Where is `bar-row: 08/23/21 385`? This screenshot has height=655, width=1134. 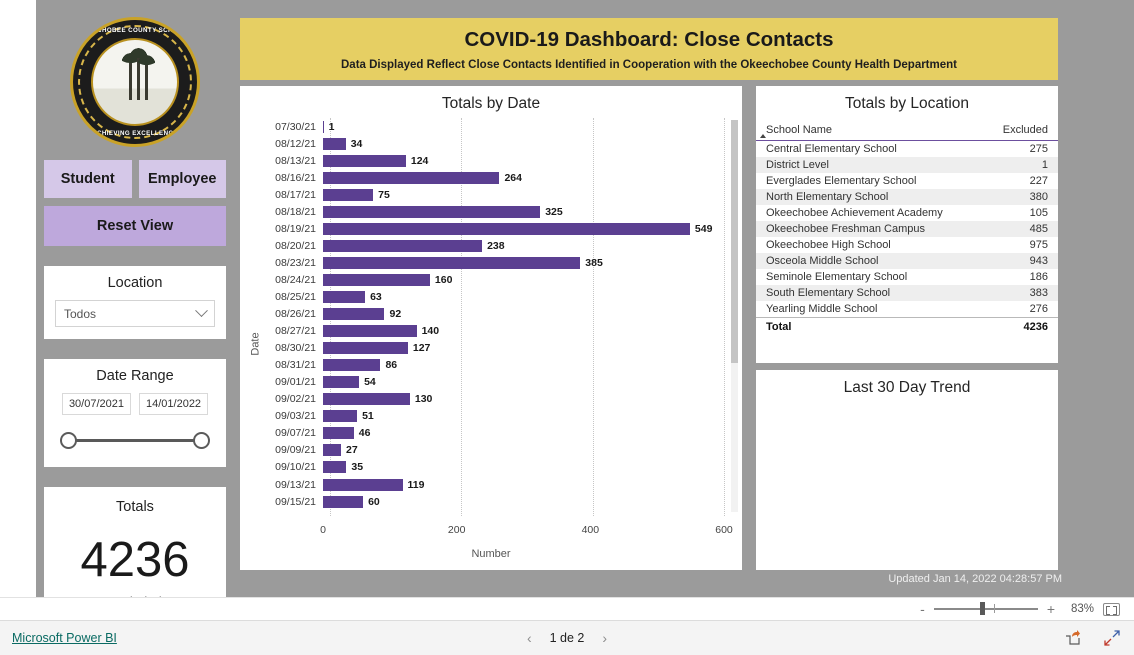
bar-row: 08/23/21 385 is located at coordinates (495, 262).